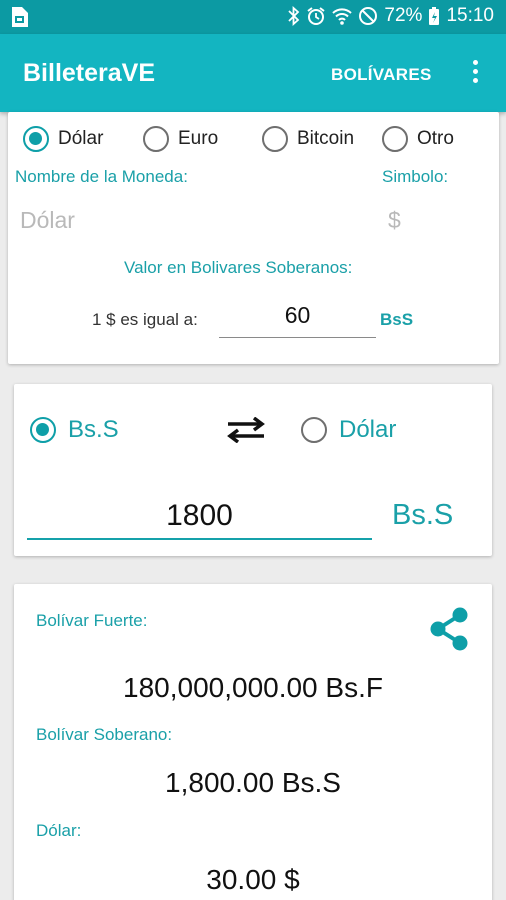 This screenshot has width=506, height=900. I want to click on radio-label: Otro, so click(435, 138).